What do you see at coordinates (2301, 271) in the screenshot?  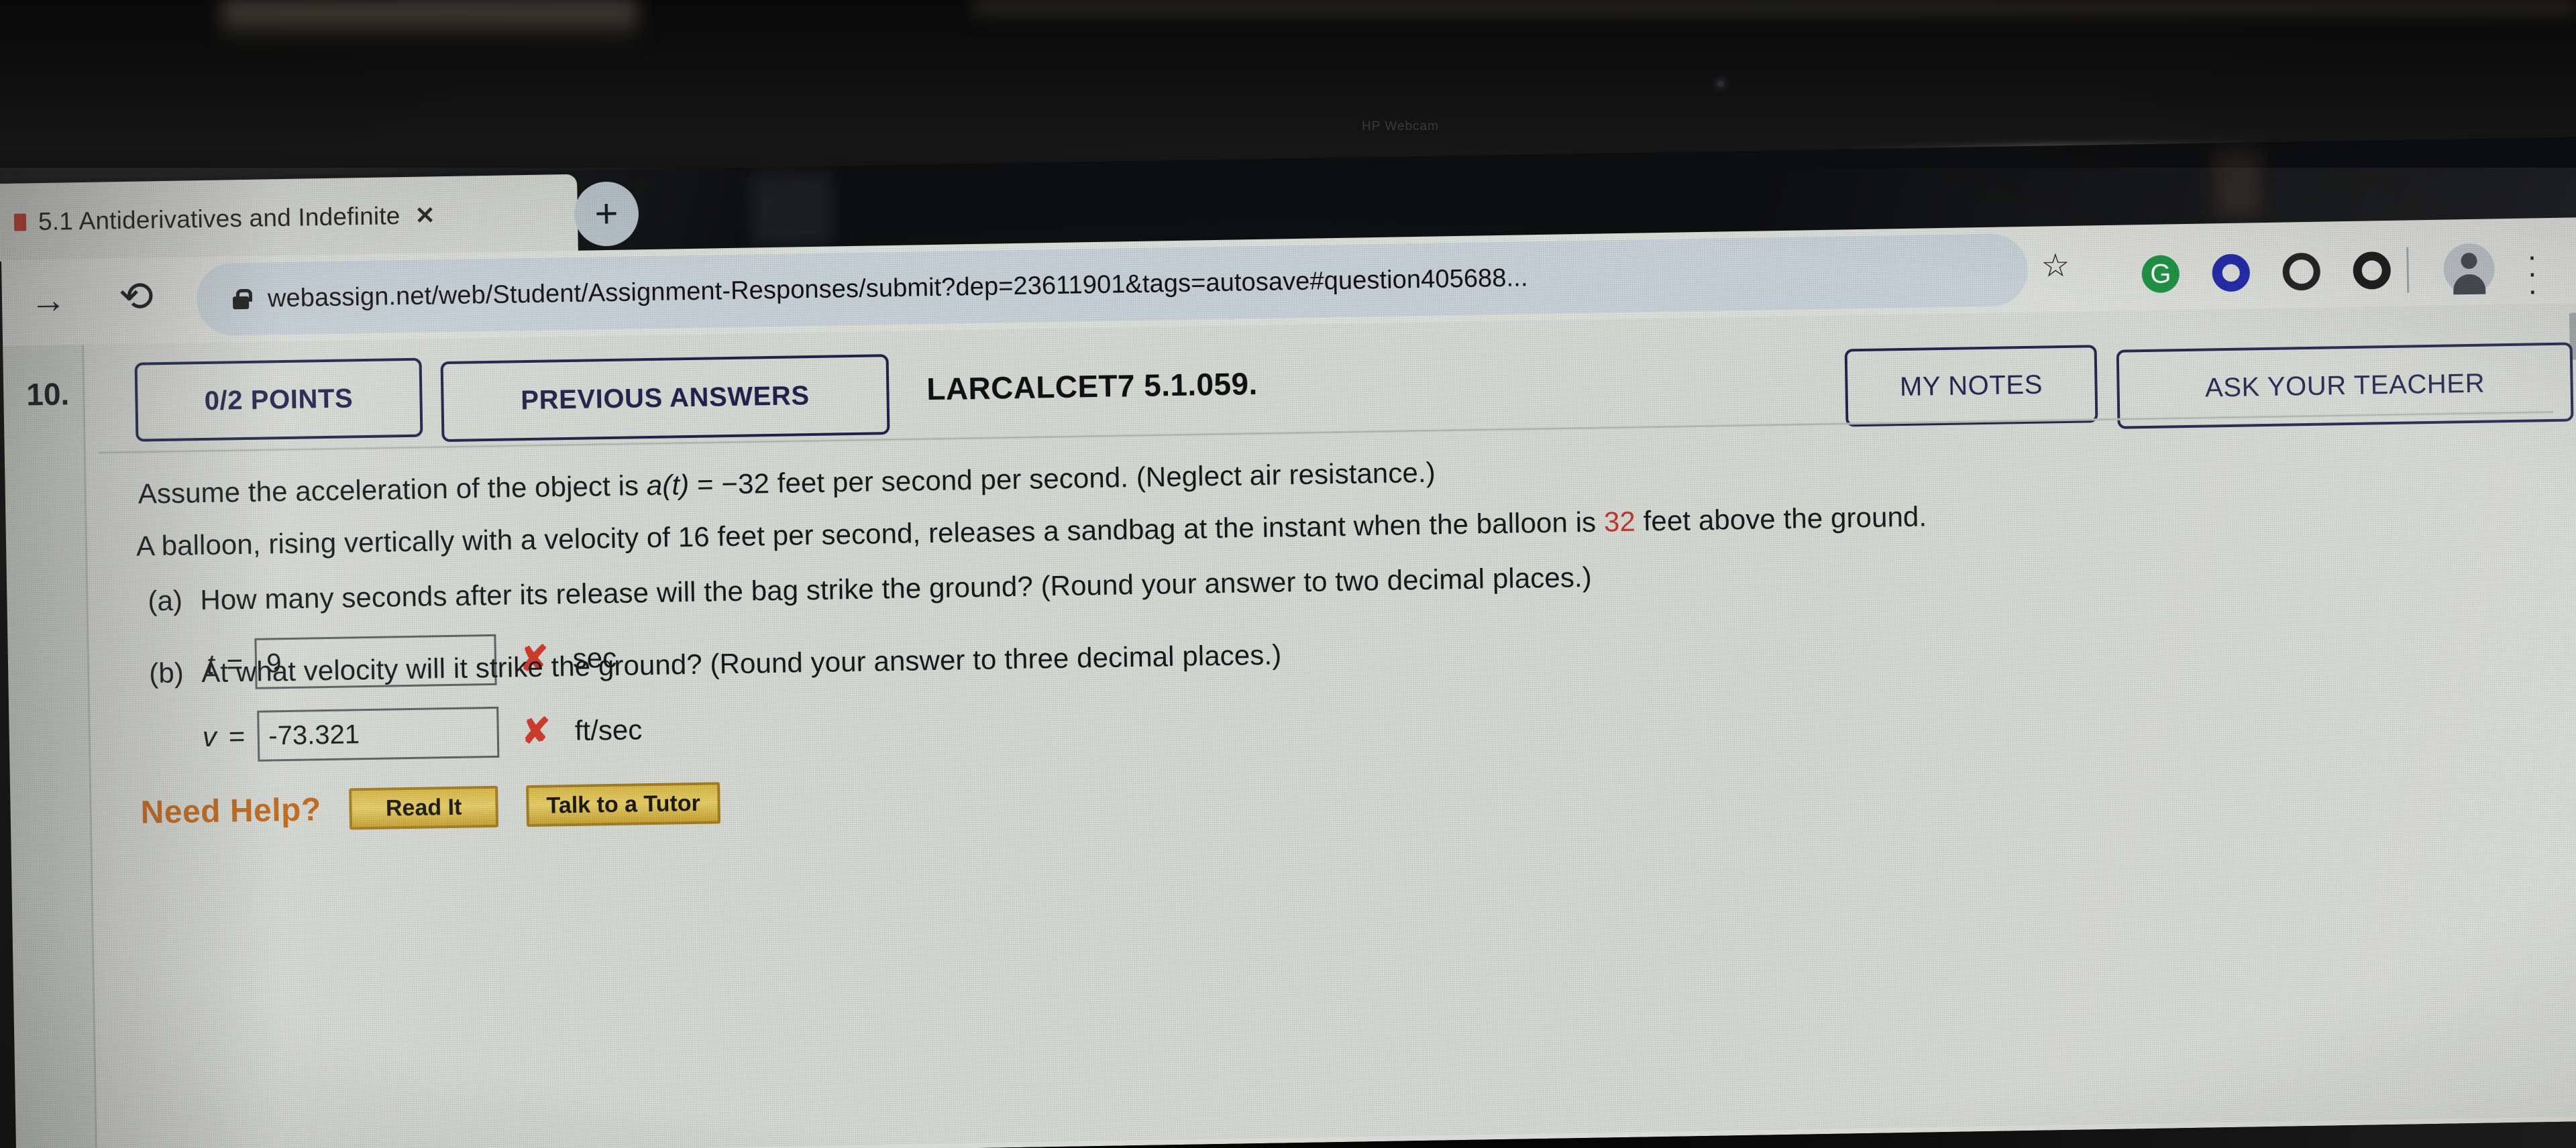 I see `check-circle-extension-icon` at bounding box center [2301, 271].